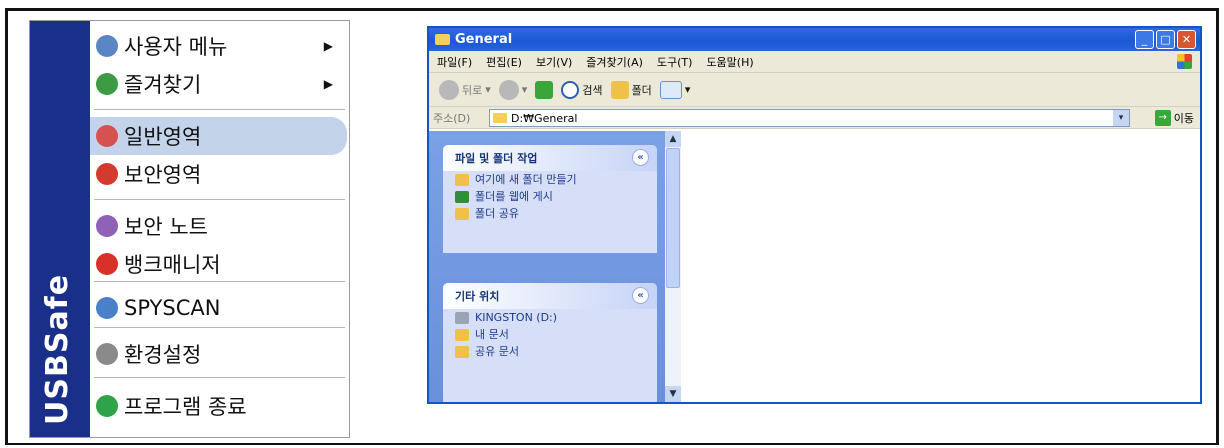 This screenshot has height=448, width=1224. I want to click on maximize-button: □, so click(1165, 39).